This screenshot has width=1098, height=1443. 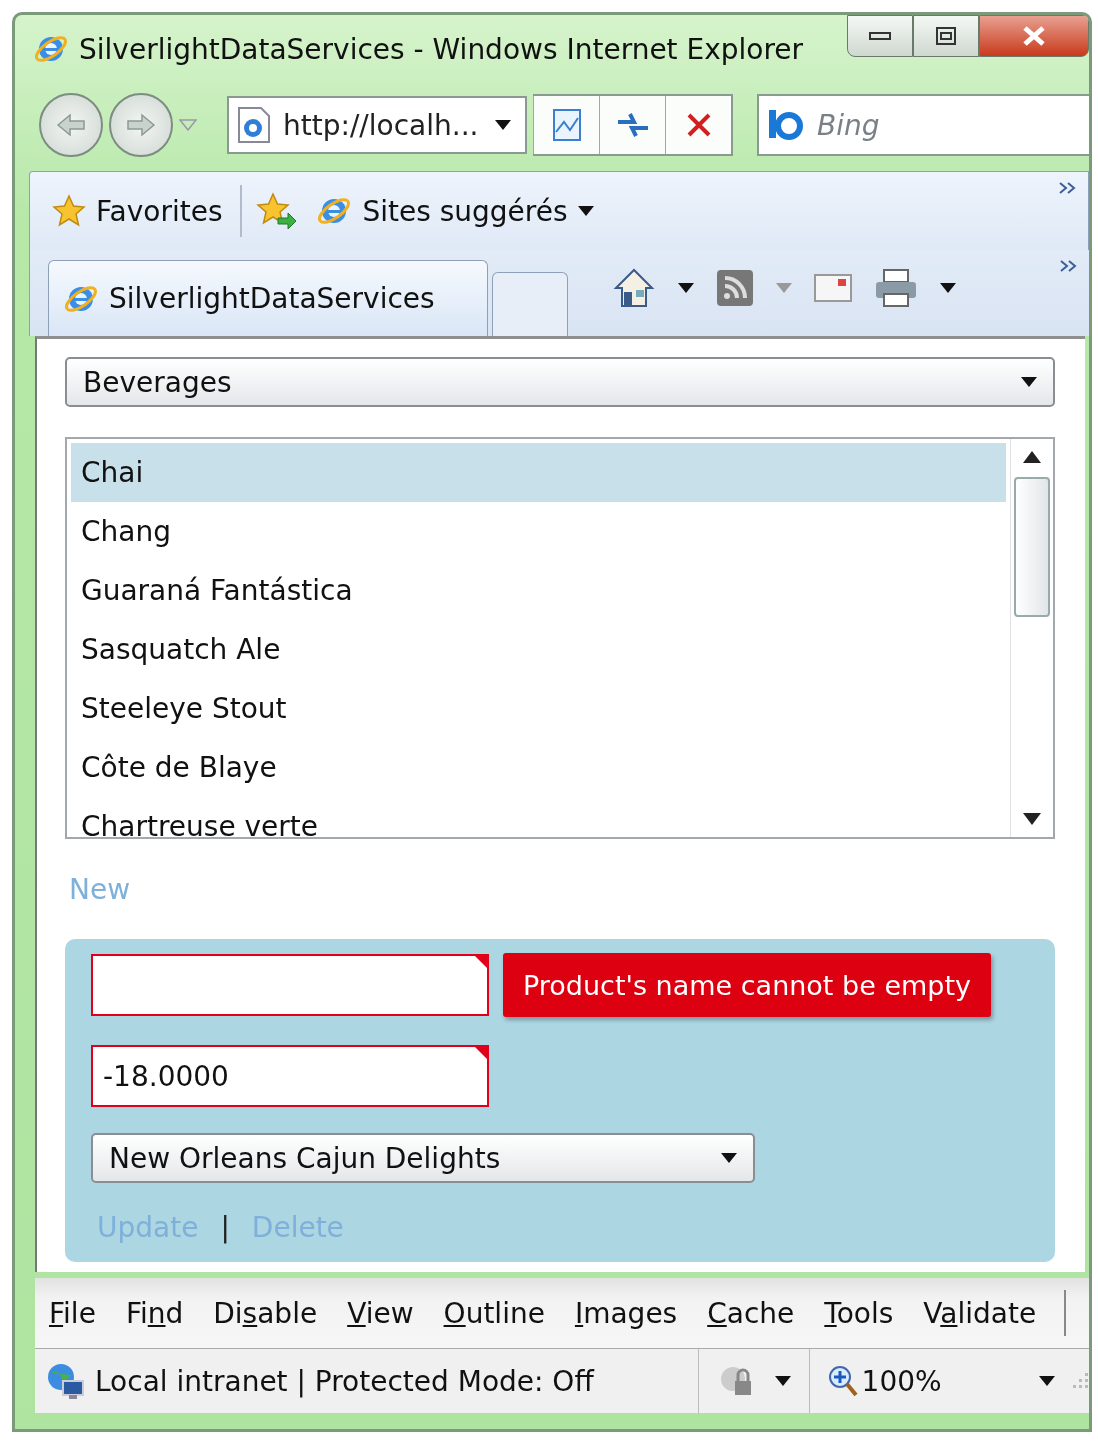 What do you see at coordinates (865, 1313) in the screenshot?
I see `menu-item: Tools` at bounding box center [865, 1313].